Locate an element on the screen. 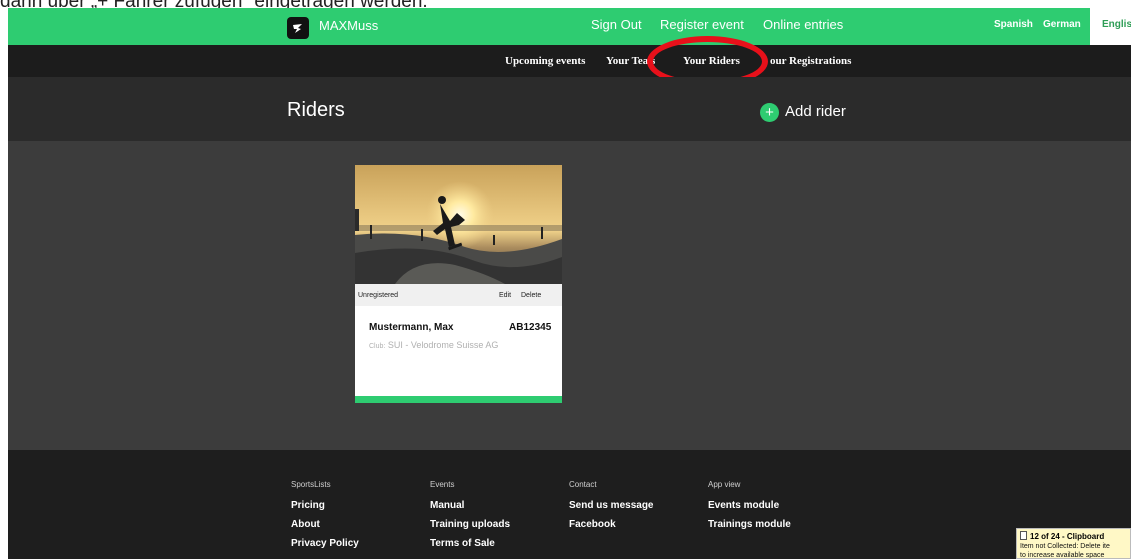  online-entries-link: Online entries is located at coordinates (803, 24).